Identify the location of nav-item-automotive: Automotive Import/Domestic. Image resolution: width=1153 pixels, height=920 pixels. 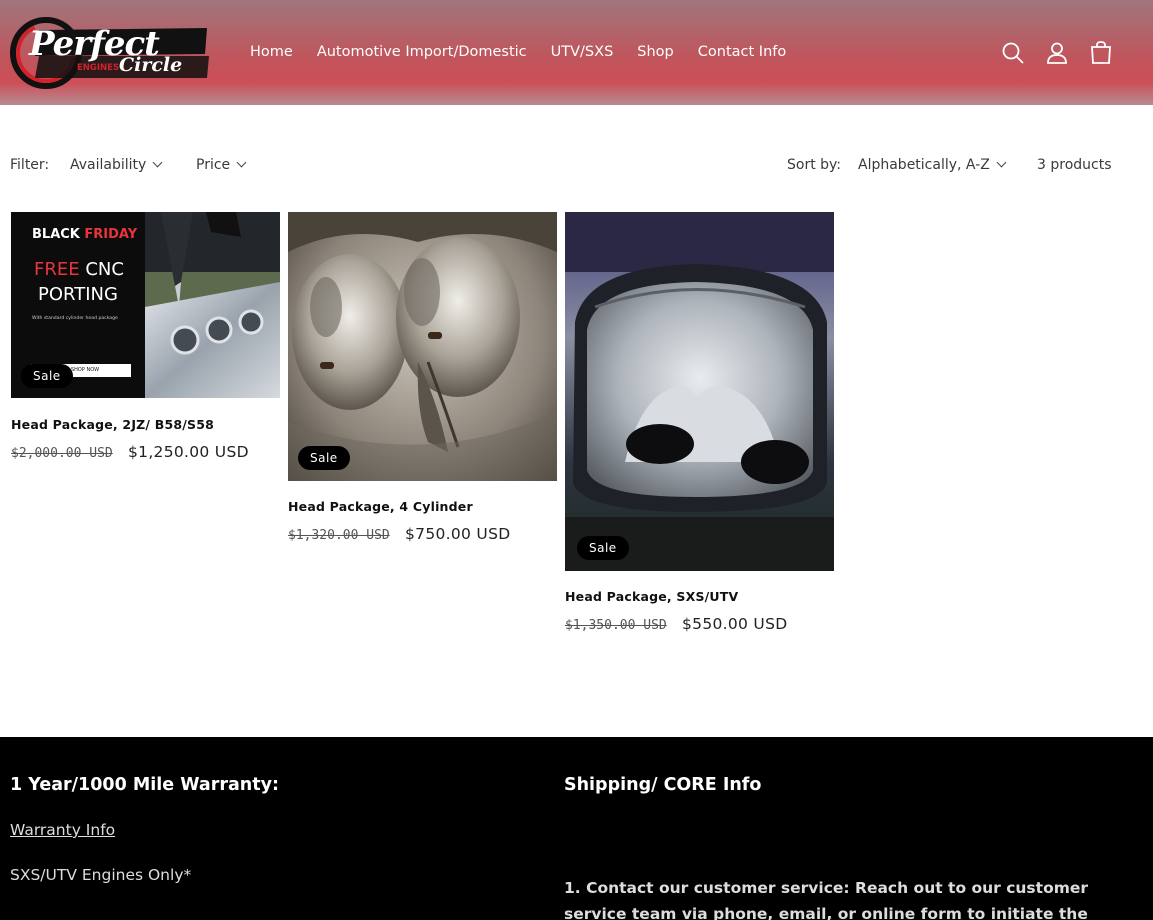
(422, 52).